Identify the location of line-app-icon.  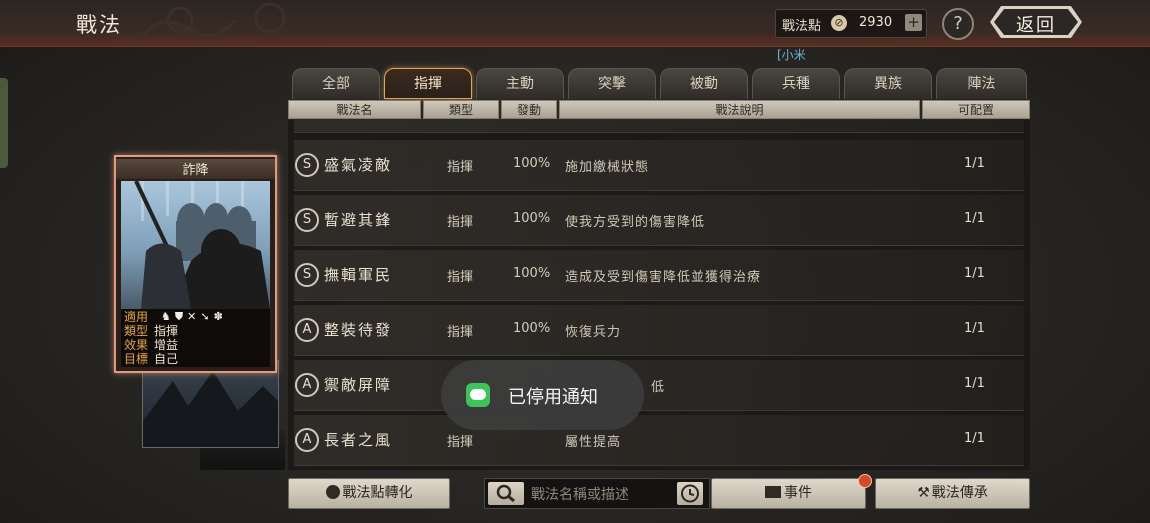
(478, 395).